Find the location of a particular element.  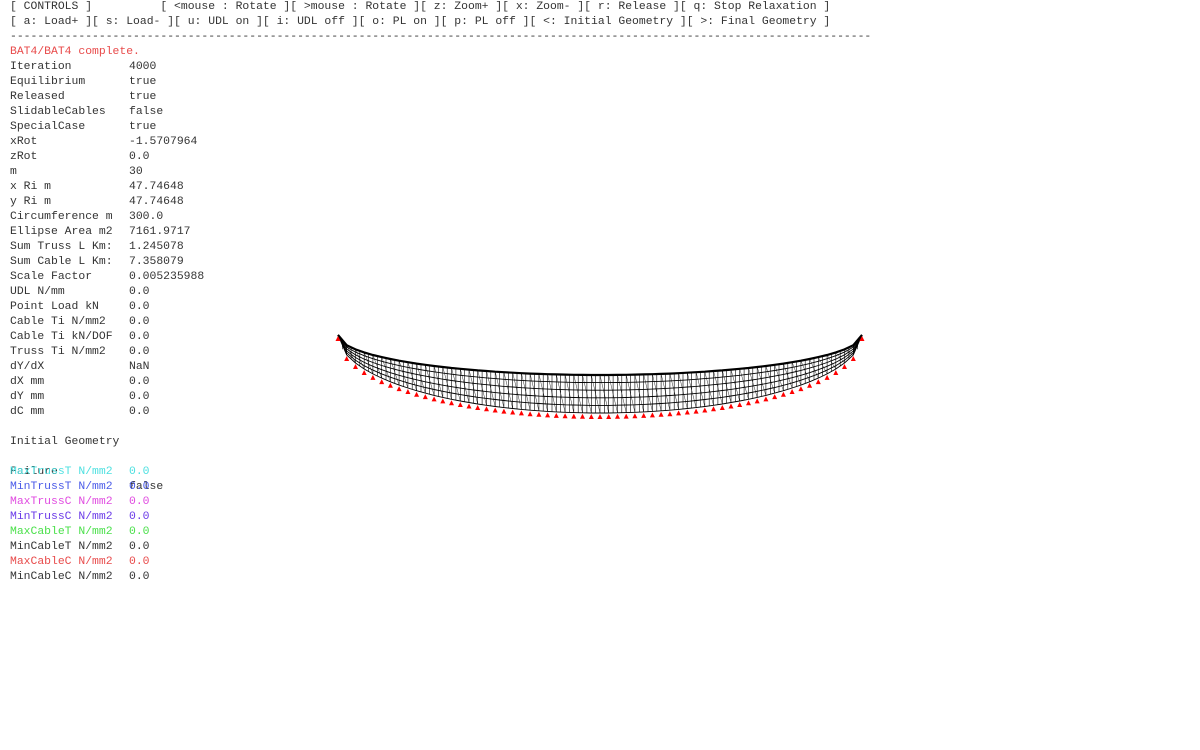

stat-label: x Ri m is located at coordinates (31, 187).